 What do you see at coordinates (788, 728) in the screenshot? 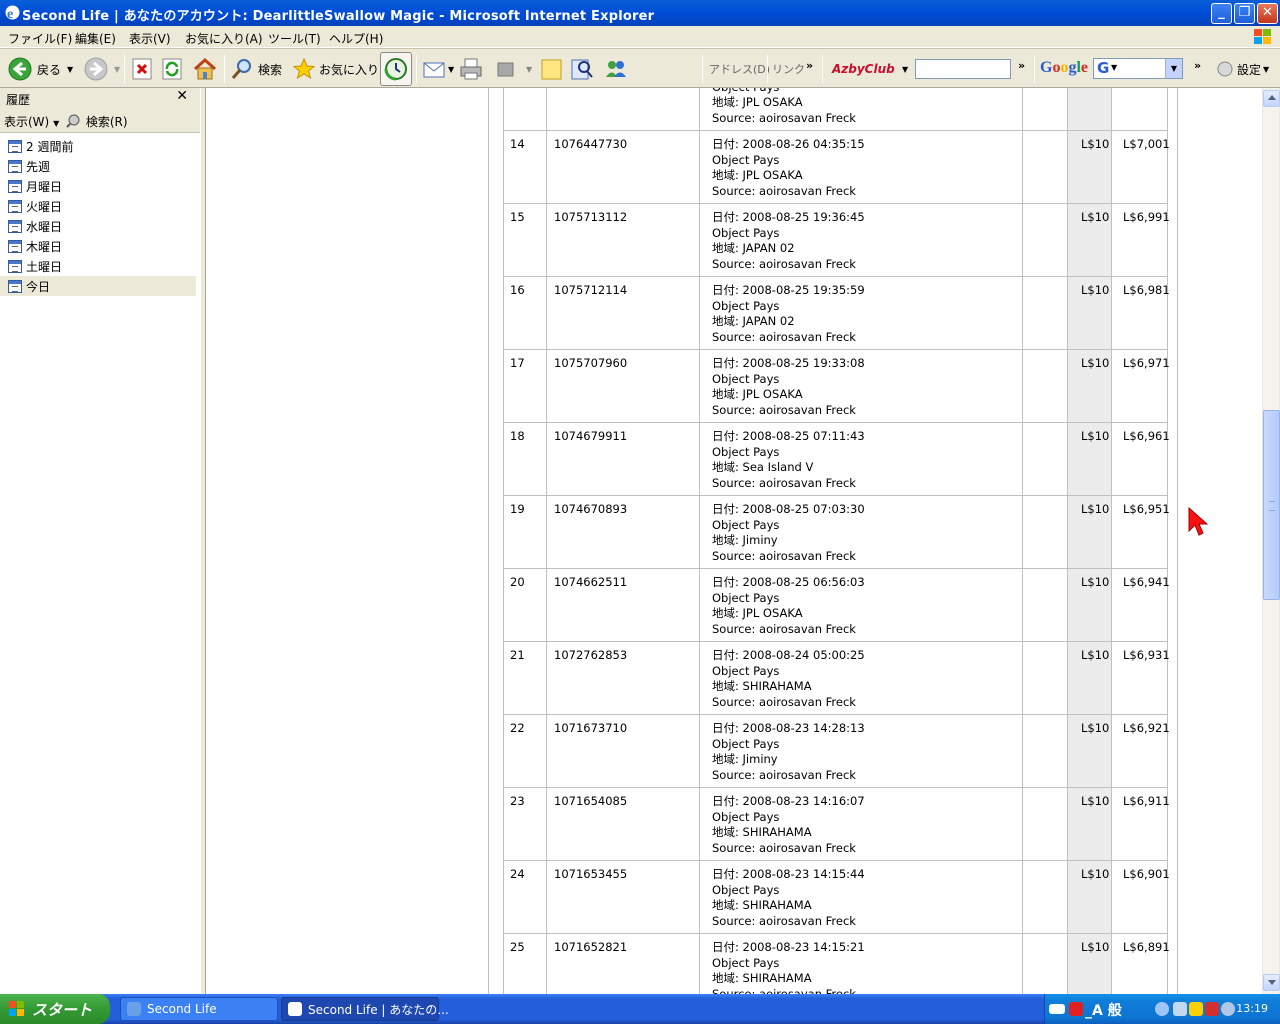
I see `transaction-date: 日付: 2008-08-23 14:28:13` at bounding box center [788, 728].